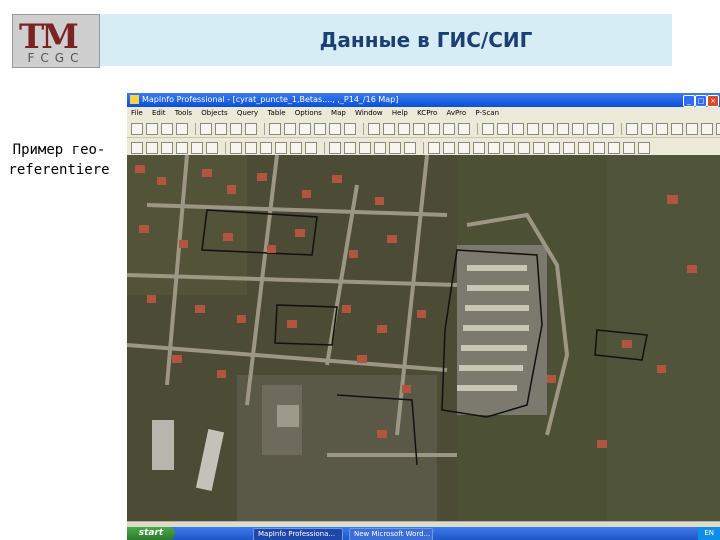 Image resolution: width=720 pixels, height=540 pixels. I want to click on add-node-icon, so click(662, 128).